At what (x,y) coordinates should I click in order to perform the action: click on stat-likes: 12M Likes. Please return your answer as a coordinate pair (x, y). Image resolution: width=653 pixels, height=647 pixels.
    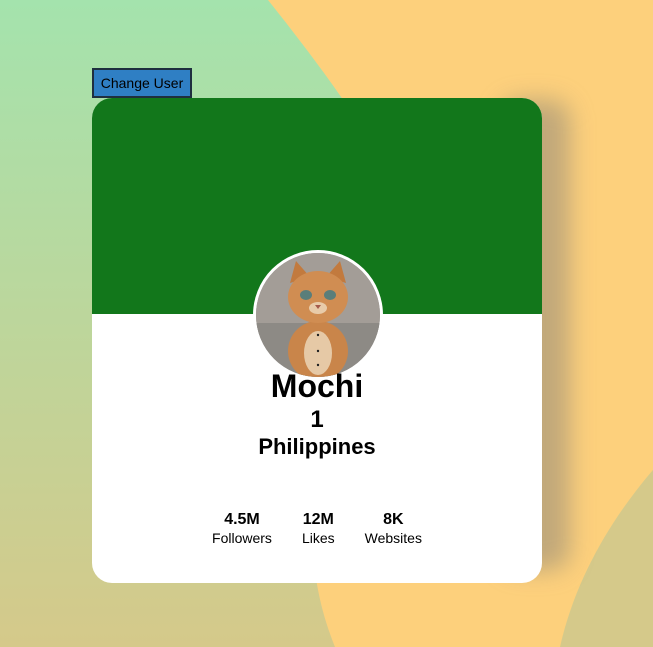
    Looking at the image, I should click on (318, 528).